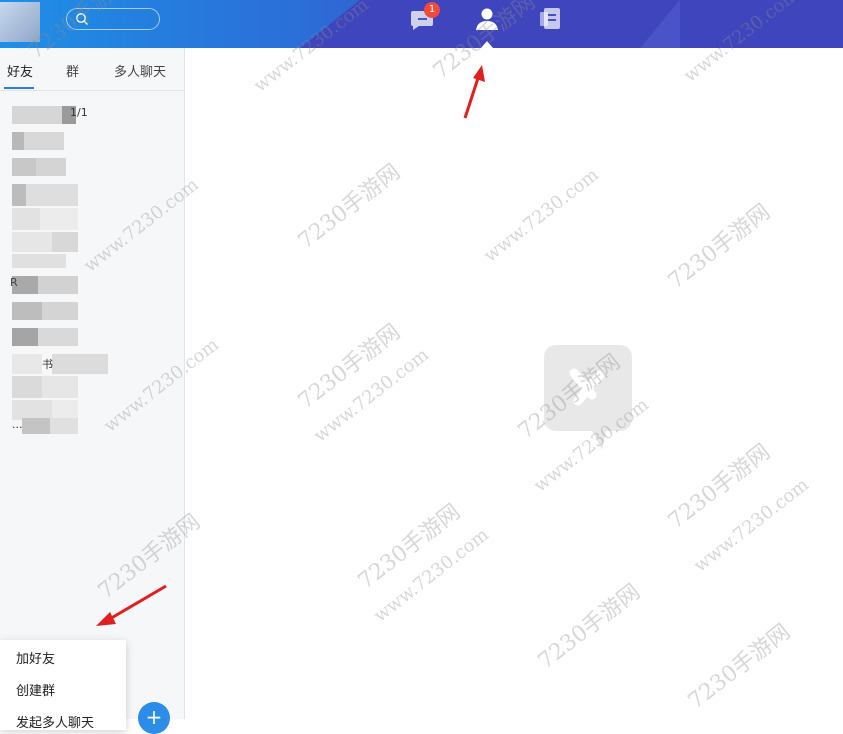 The image size is (843, 734). What do you see at coordinates (35, 657) in the screenshot?
I see `menu-add-friend: 加好友` at bounding box center [35, 657].